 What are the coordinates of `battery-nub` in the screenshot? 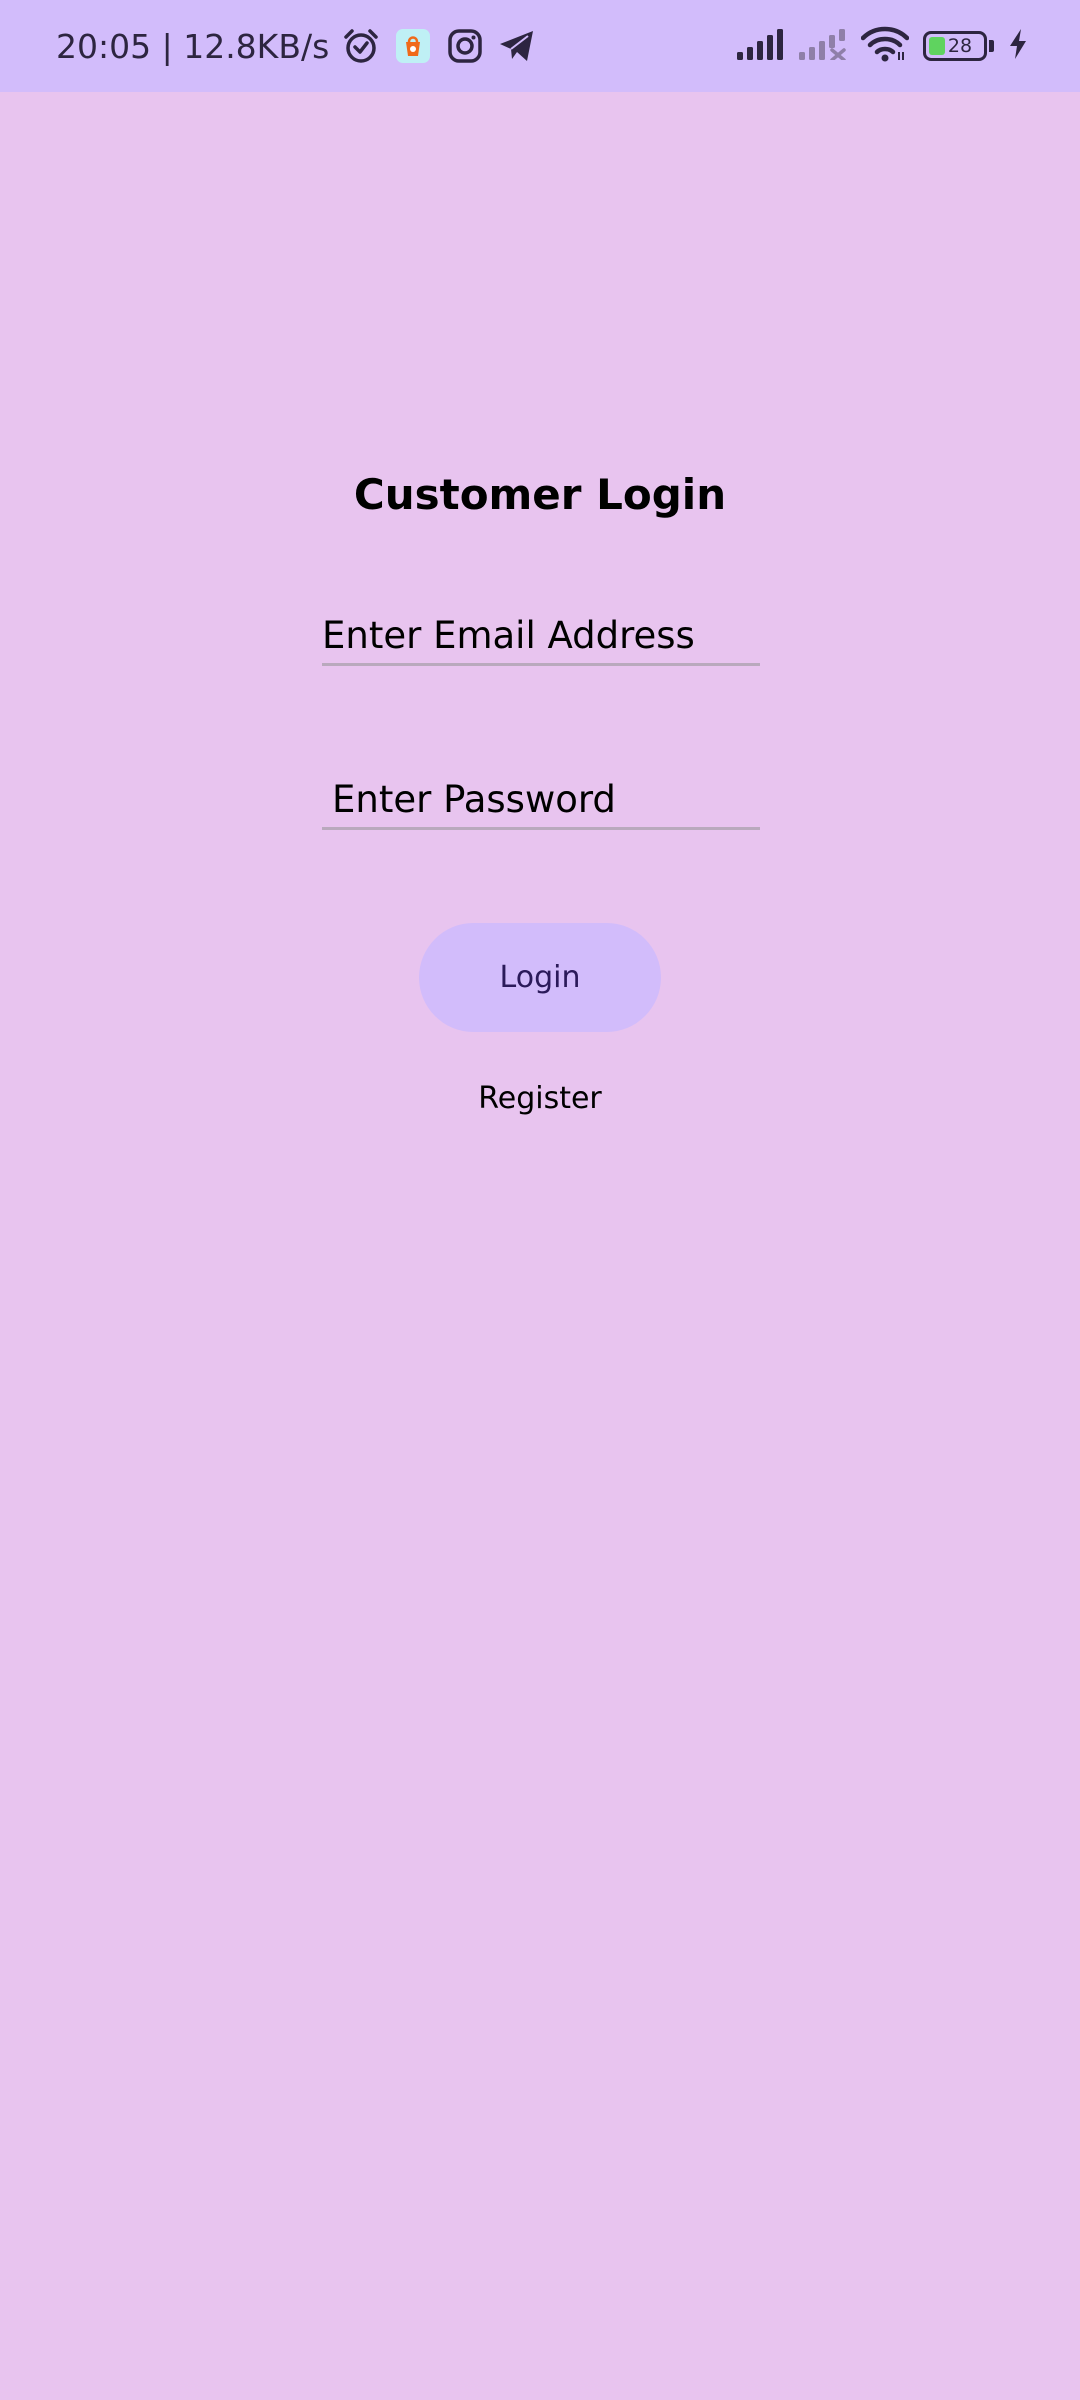 It's located at (991, 46).